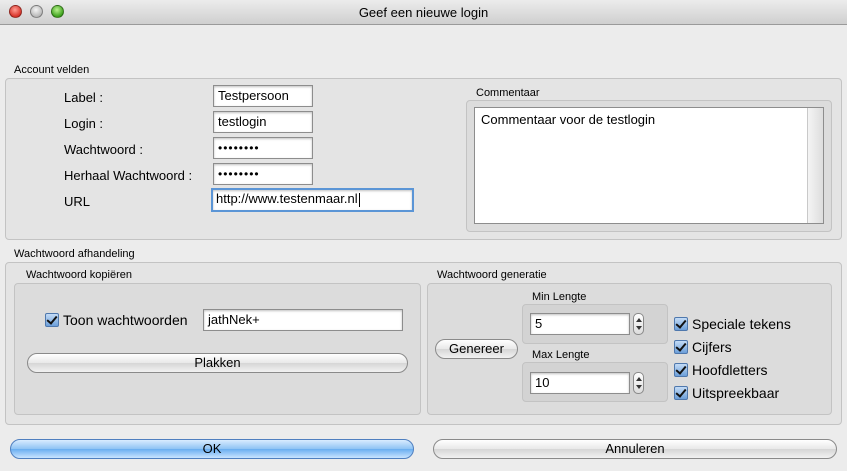 This screenshot has height=471, width=847. What do you see at coordinates (649, 165) in the screenshot?
I see `comment-textarea: Commentaar voor de testlogin` at bounding box center [649, 165].